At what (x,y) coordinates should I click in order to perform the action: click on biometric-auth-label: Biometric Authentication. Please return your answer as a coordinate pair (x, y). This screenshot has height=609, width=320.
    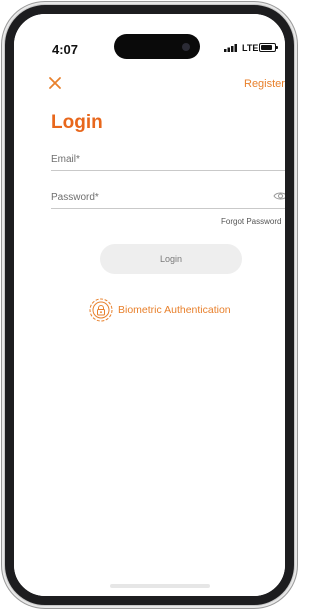
    Looking at the image, I should click on (174, 310).